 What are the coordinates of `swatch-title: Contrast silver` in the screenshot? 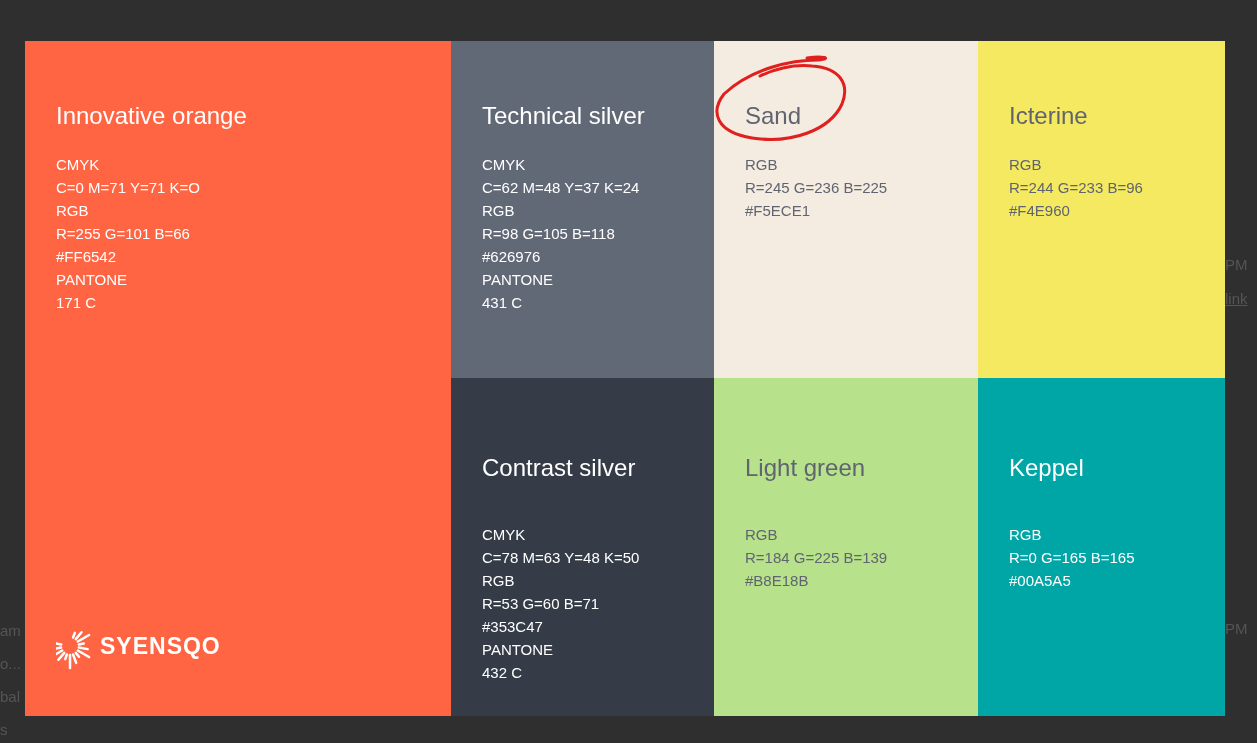 It's located at (559, 468).